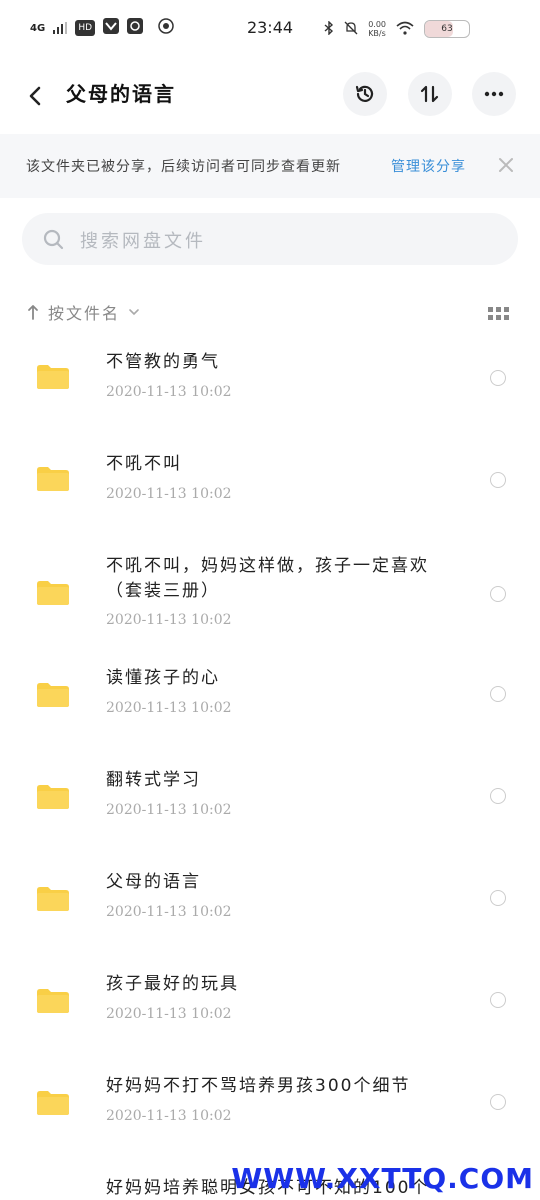 This screenshot has height=1200, width=540. What do you see at coordinates (183, 167) in the screenshot?
I see `share-banner-message: 该文件夹已被分享，后续访问者可同步查看更新` at bounding box center [183, 167].